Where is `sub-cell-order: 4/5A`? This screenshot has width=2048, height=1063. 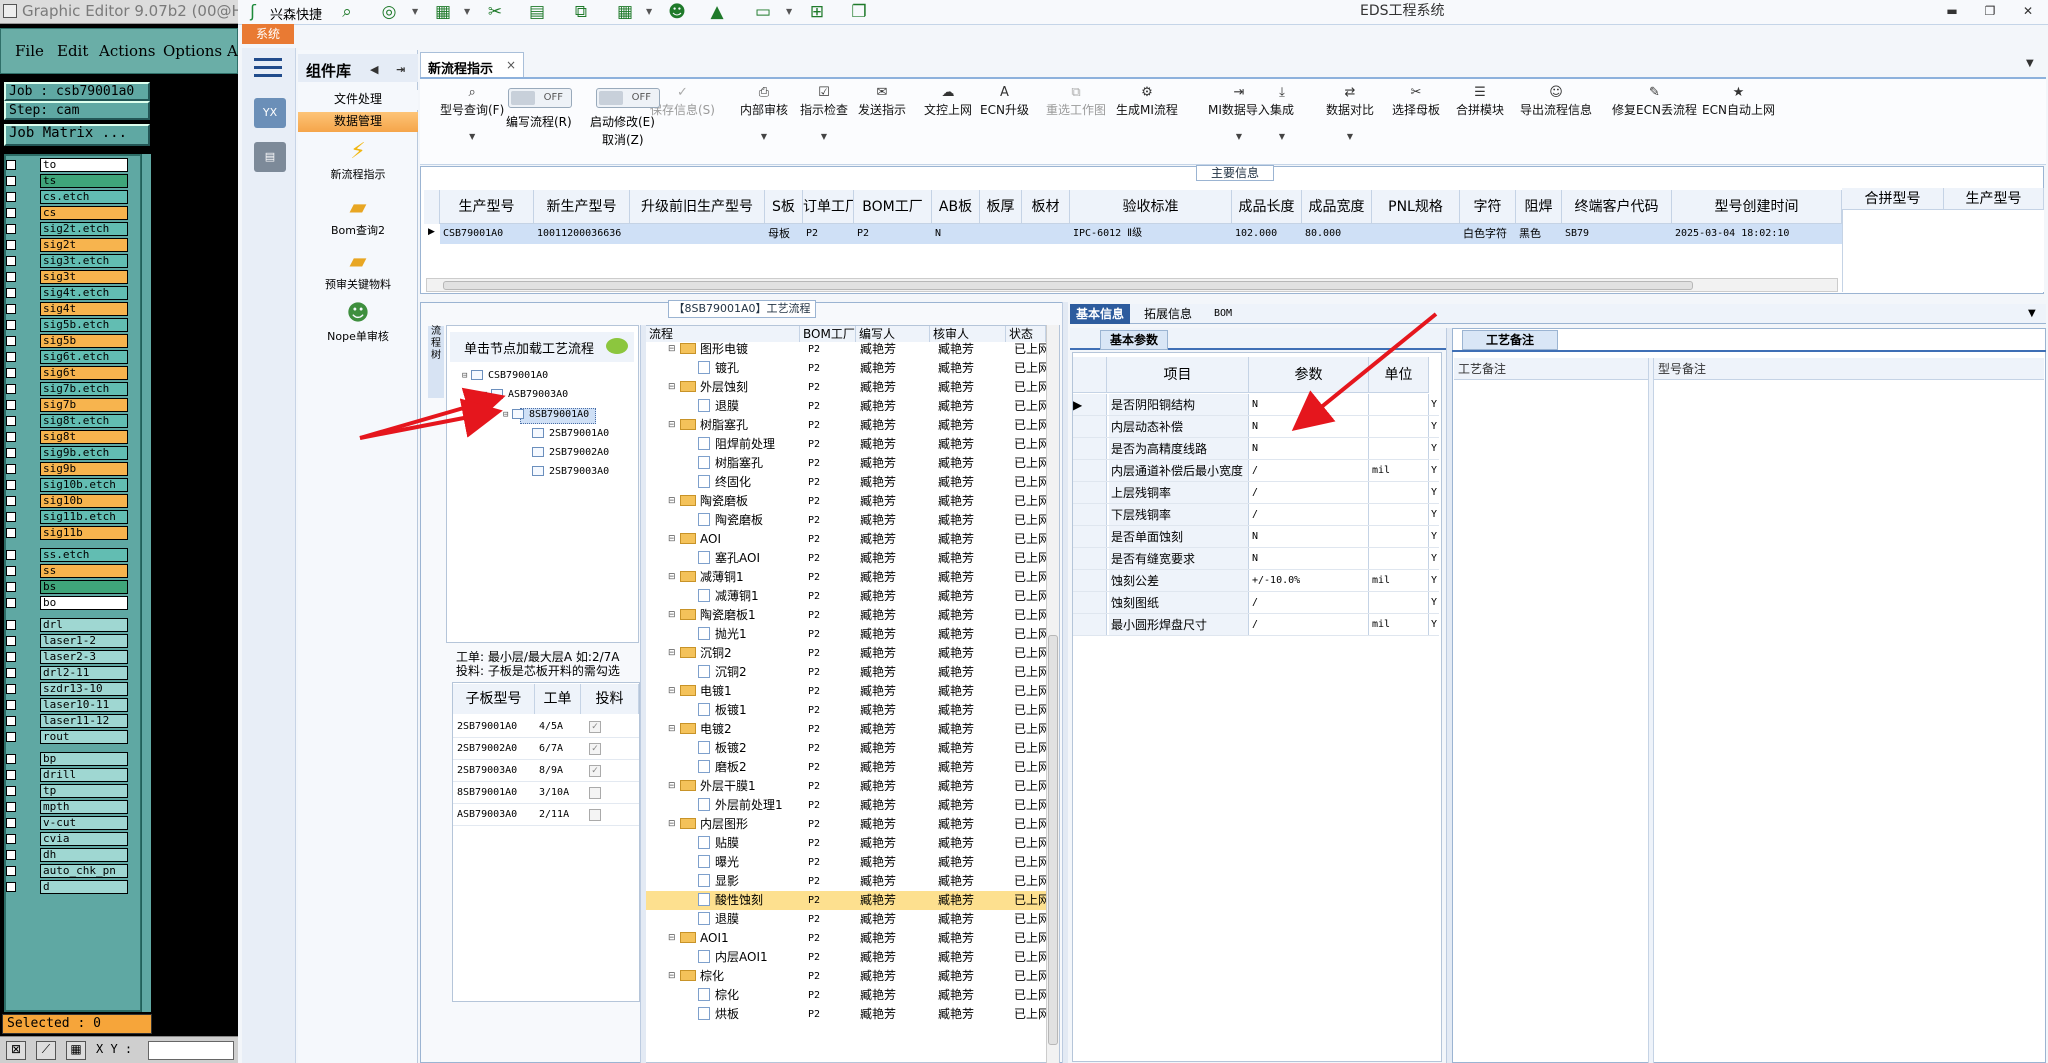
sub-cell-order: 4/5A is located at coordinates (558, 727).